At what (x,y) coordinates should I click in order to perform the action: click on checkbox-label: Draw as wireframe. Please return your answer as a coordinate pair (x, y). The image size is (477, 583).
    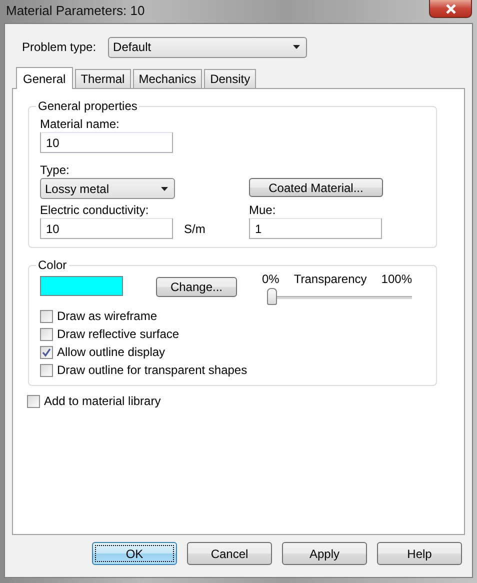
    Looking at the image, I should click on (107, 316).